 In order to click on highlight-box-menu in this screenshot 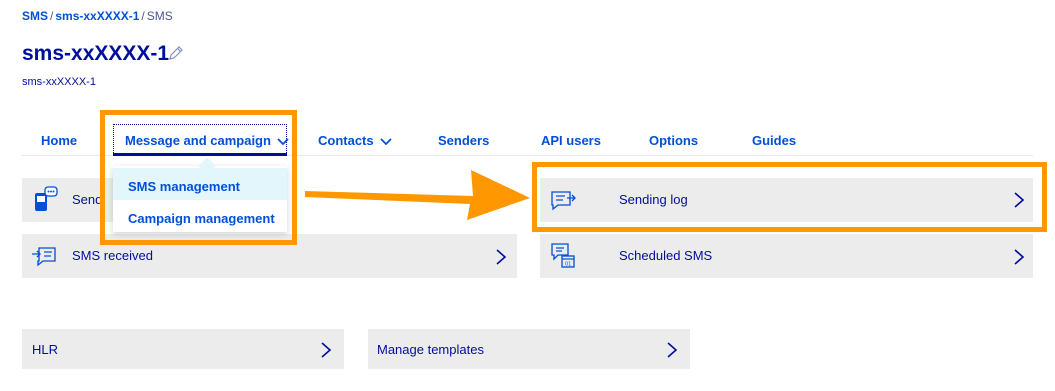, I will do `click(198, 177)`.